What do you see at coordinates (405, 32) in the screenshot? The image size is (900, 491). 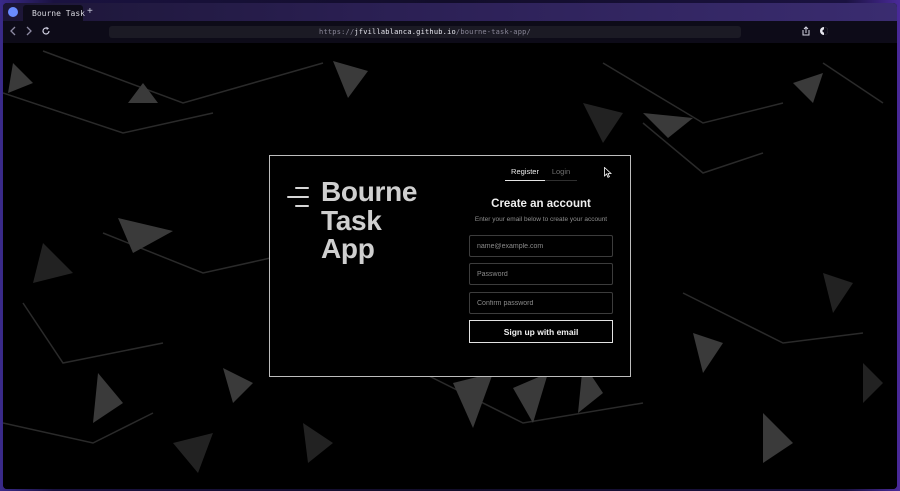 I see `url-host: jfvillablanca.github.io` at bounding box center [405, 32].